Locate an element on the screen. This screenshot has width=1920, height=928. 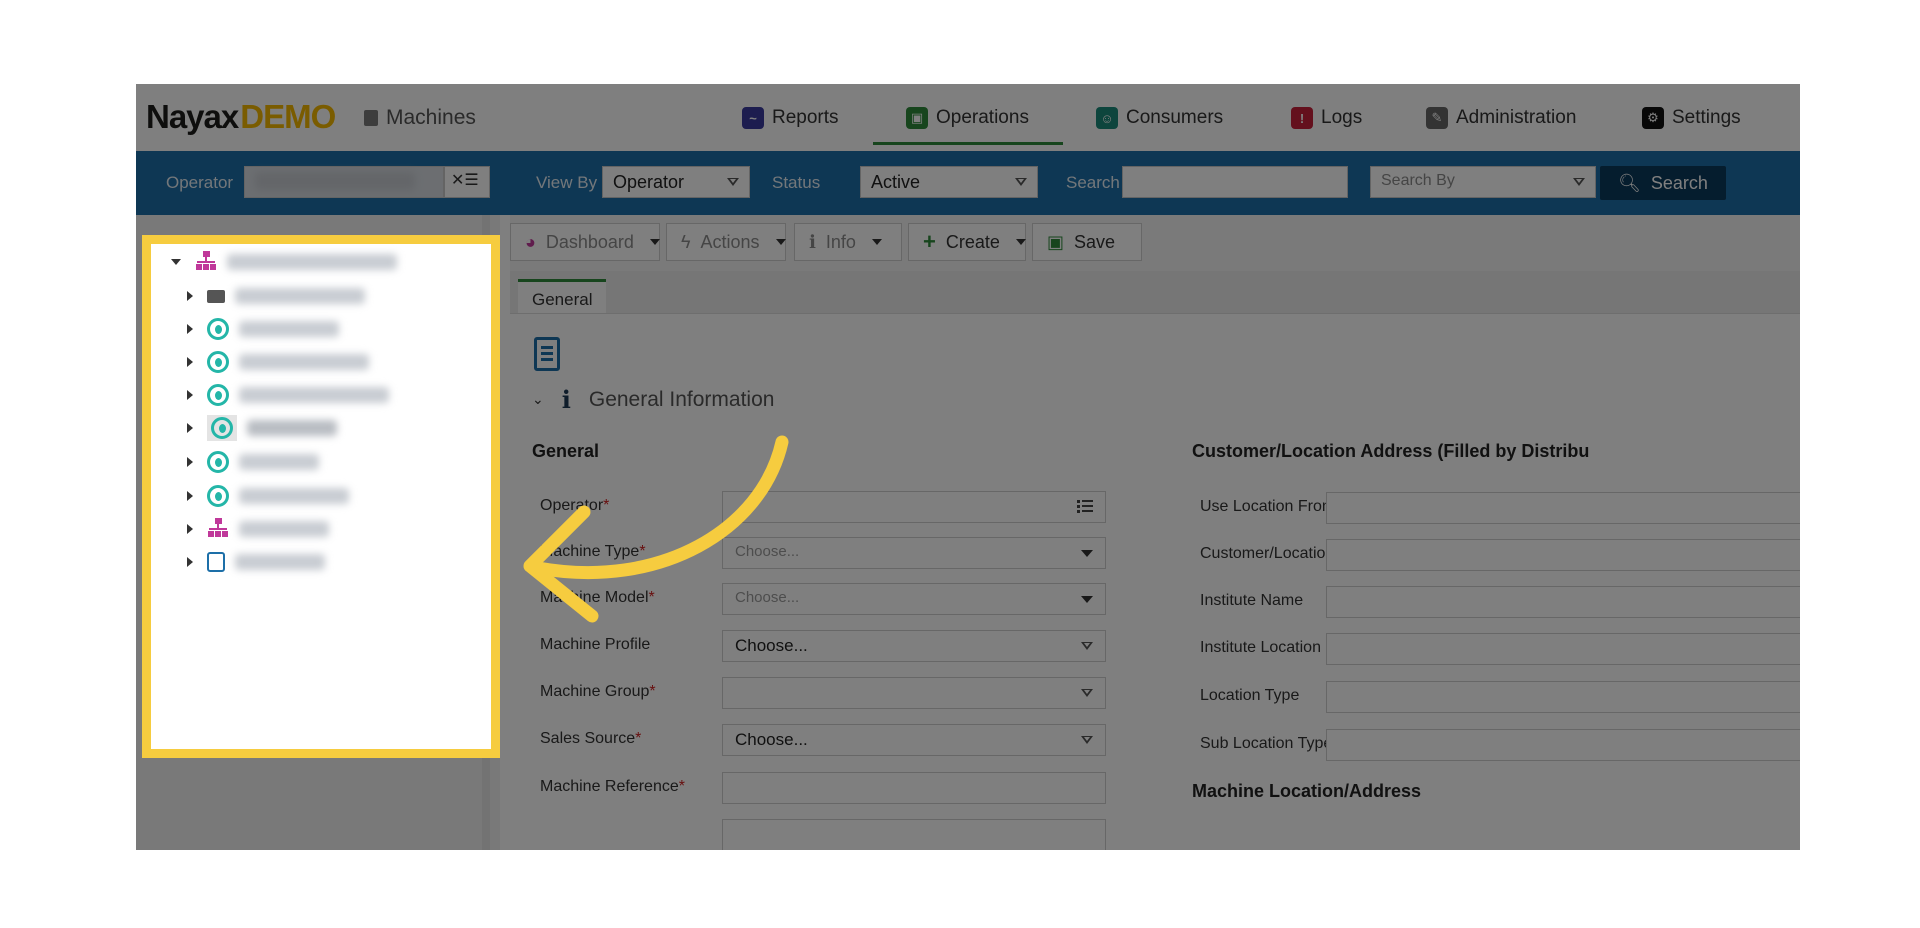
nav-consumers: ☺ Consumers is located at coordinates (1159, 118).